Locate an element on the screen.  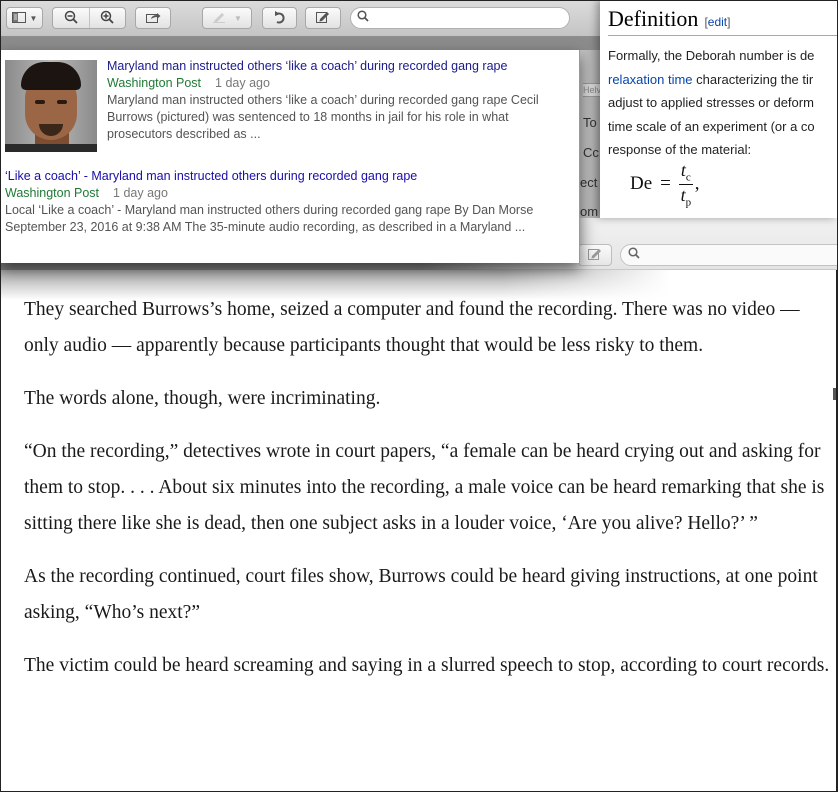
formula-numerator: tc is located at coordinates (685, 172).